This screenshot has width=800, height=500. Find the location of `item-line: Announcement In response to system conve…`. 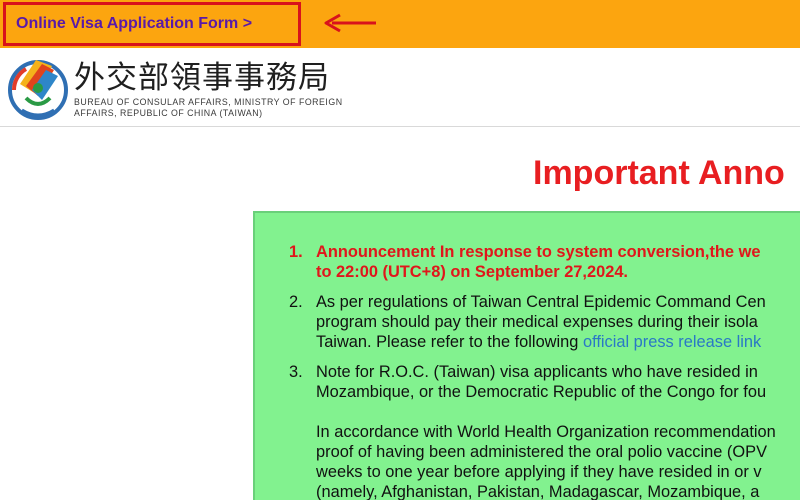

item-line: Announcement In response to system conve… is located at coordinates (538, 252).